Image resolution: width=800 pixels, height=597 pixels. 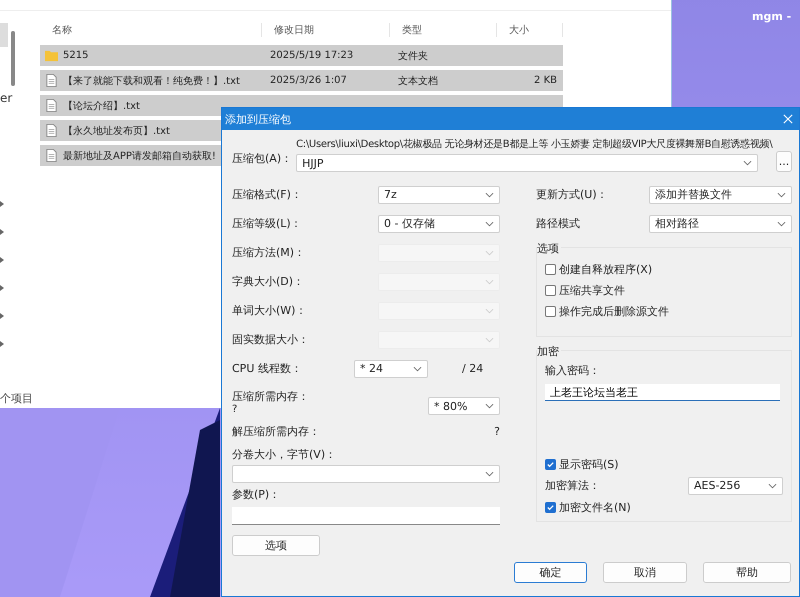 I want to click on file-size: 2 KB, so click(x=545, y=80).